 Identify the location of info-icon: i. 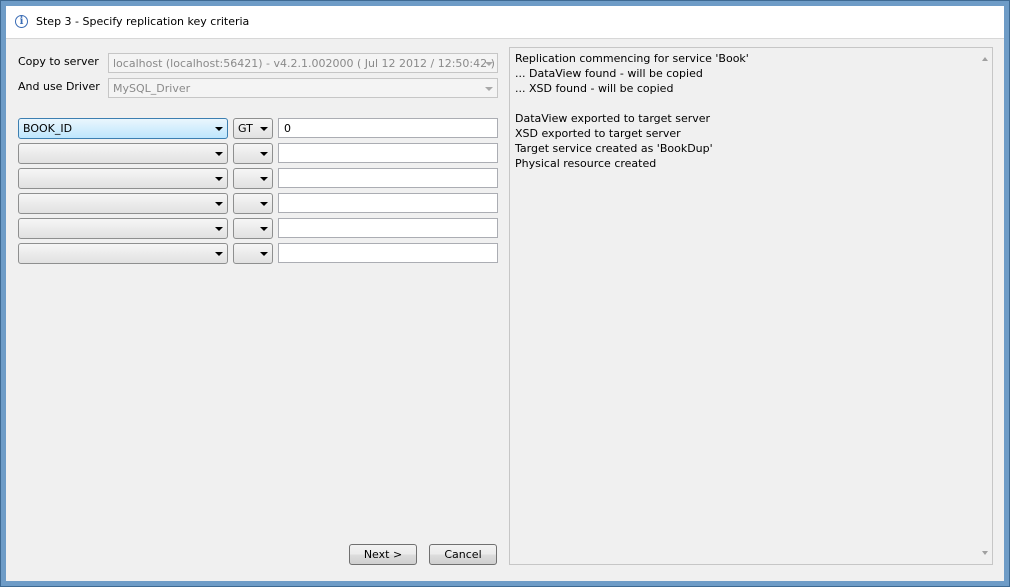
(21, 21).